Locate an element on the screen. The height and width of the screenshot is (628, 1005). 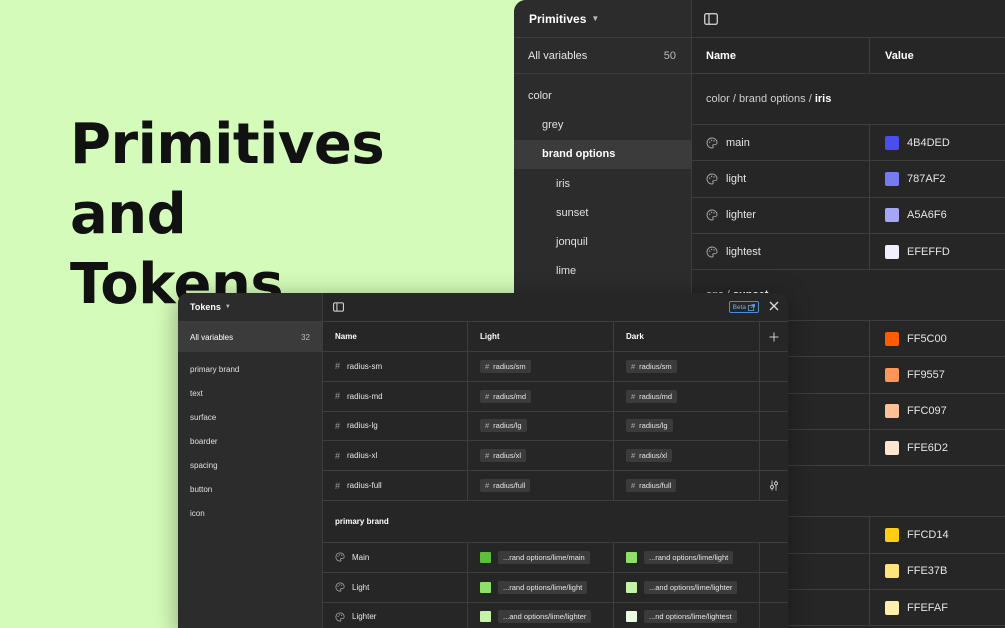
sidebar-item-primary-brand: primary brand is located at coordinates (250, 370).